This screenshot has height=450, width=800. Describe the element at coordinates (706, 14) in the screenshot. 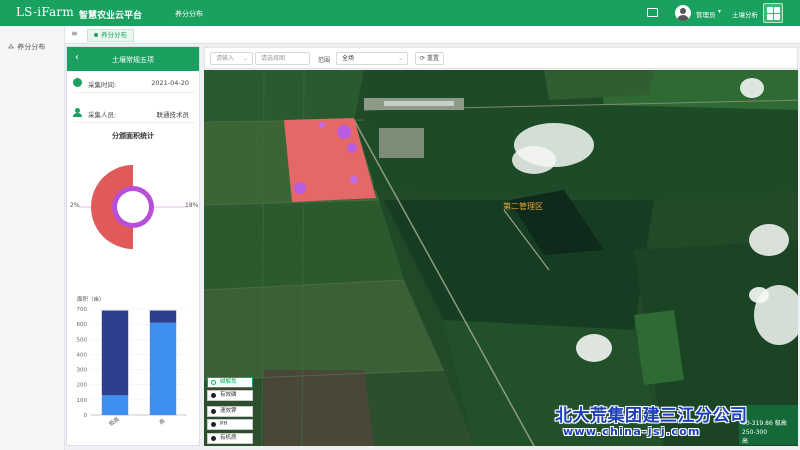

I see `user-name: 管理员` at that location.